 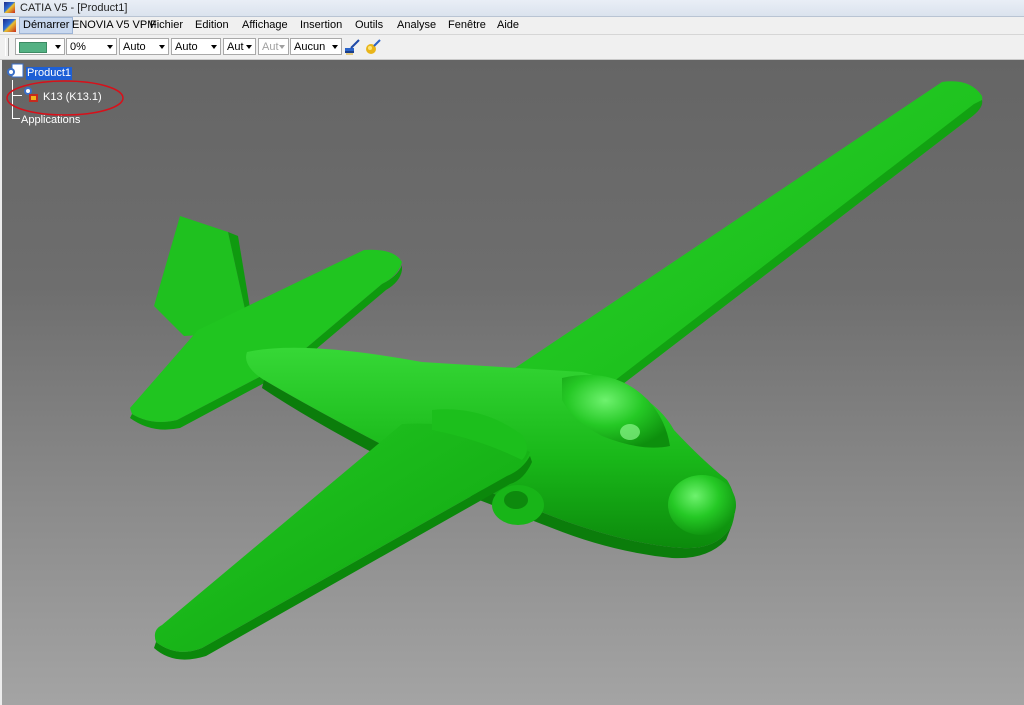 I want to click on format-painter-icon, so click(x=373, y=47).